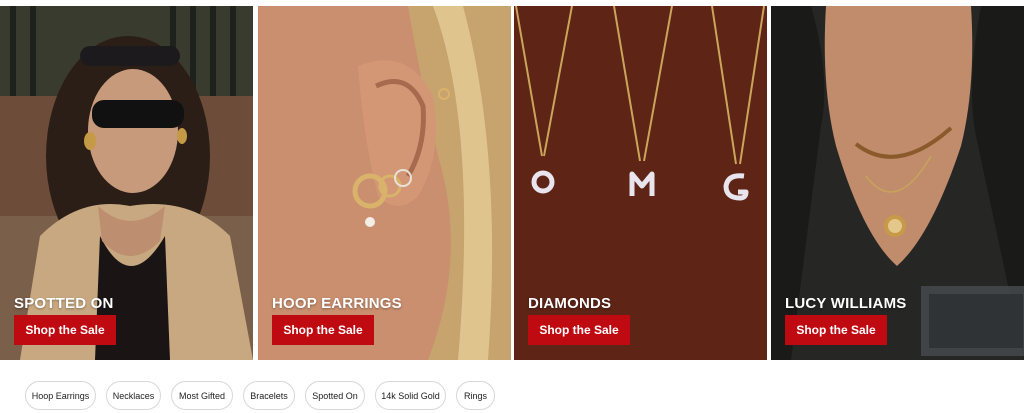 The height and width of the screenshot is (413, 1024). Describe the element at coordinates (335, 395) in the screenshot. I see `chip-spotted-on: Spotted On` at that location.